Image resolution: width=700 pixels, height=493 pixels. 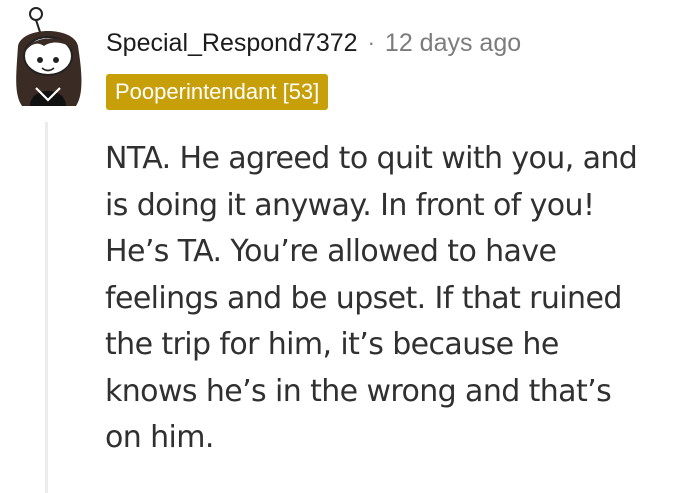 I want to click on username-link: Special_Respond7372, so click(x=232, y=43).